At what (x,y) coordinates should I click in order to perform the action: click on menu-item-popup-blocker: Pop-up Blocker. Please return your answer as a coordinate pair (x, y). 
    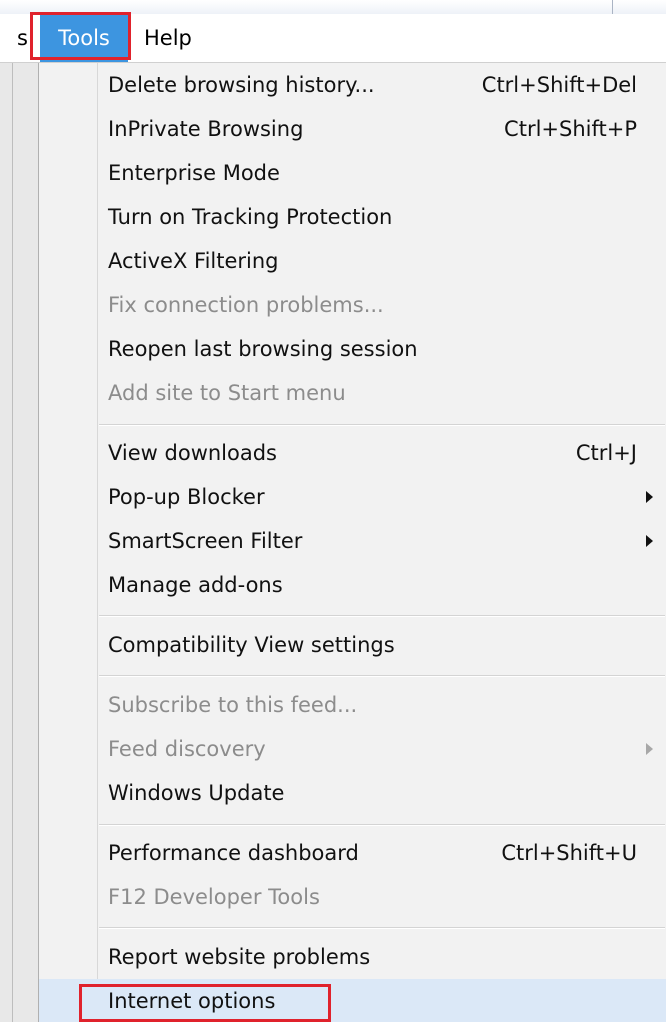
    Looking at the image, I should click on (352, 497).